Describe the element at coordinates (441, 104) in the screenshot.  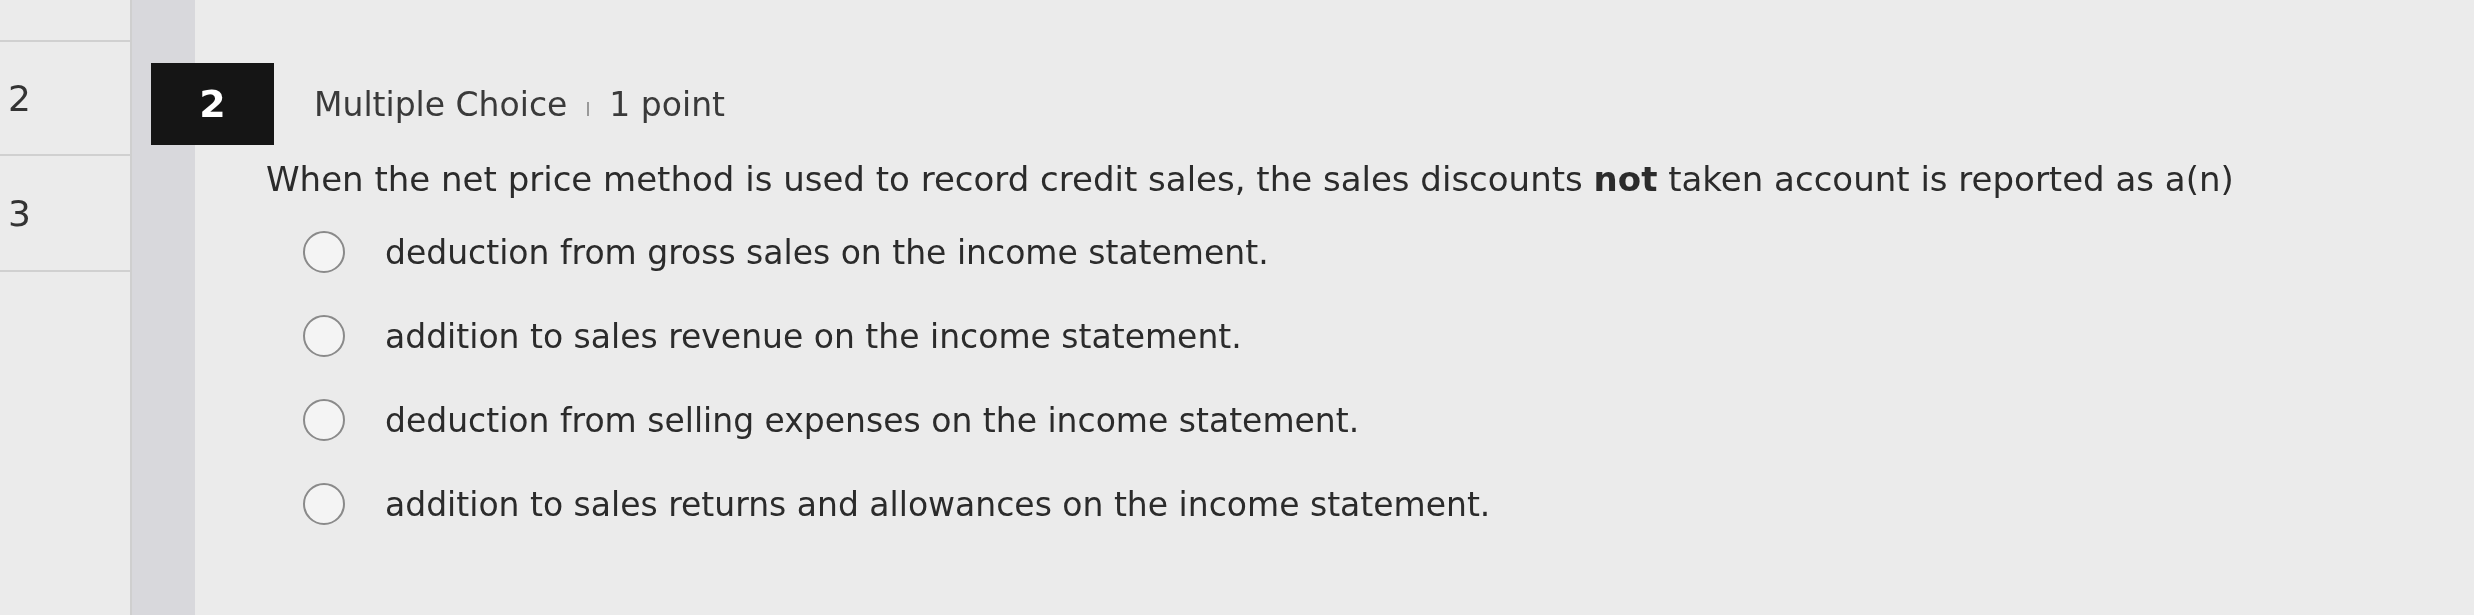
I see `question-type: Multiple Choice` at that location.